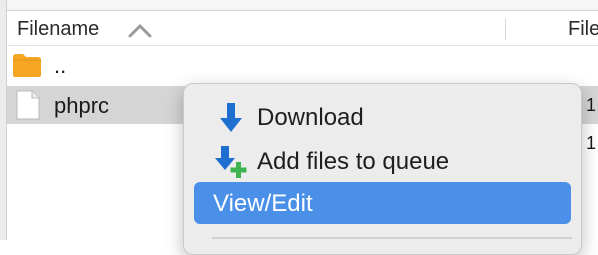  Describe the element at coordinates (140, 31) in the screenshot. I see `chevron-up-icon` at that location.